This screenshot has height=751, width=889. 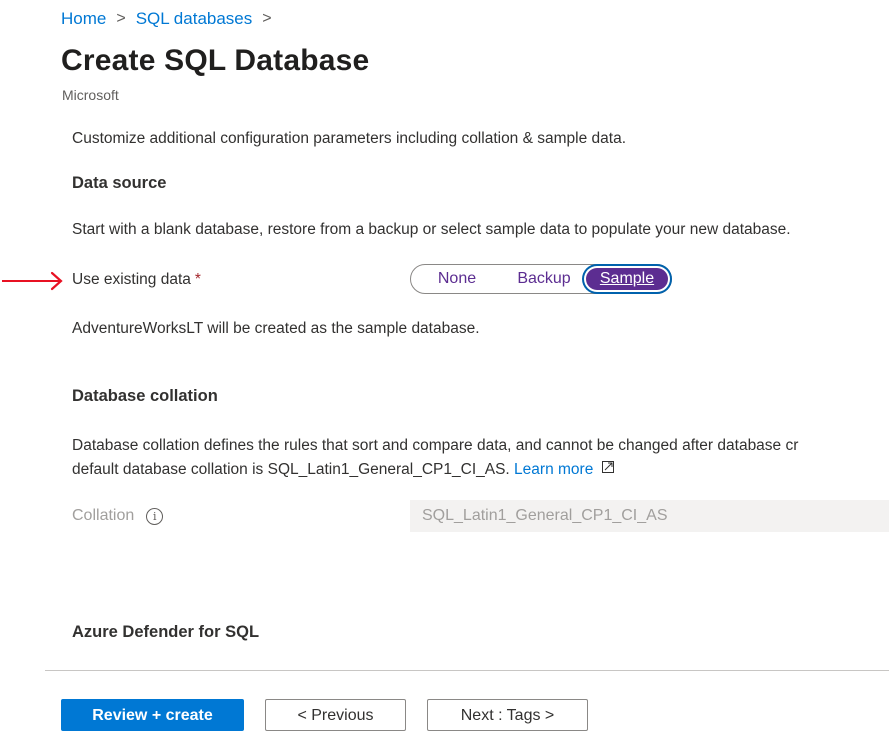 I want to click on use-existing-data-toggle: None Backup Sample, so click(x=541, y=279).